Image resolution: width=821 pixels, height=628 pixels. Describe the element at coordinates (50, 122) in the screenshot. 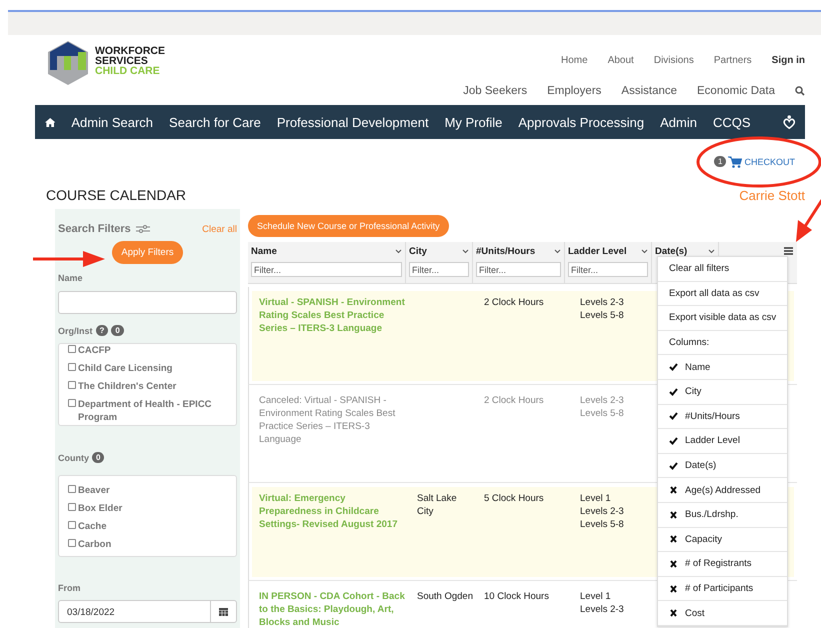

I see `home-icon` at that location.